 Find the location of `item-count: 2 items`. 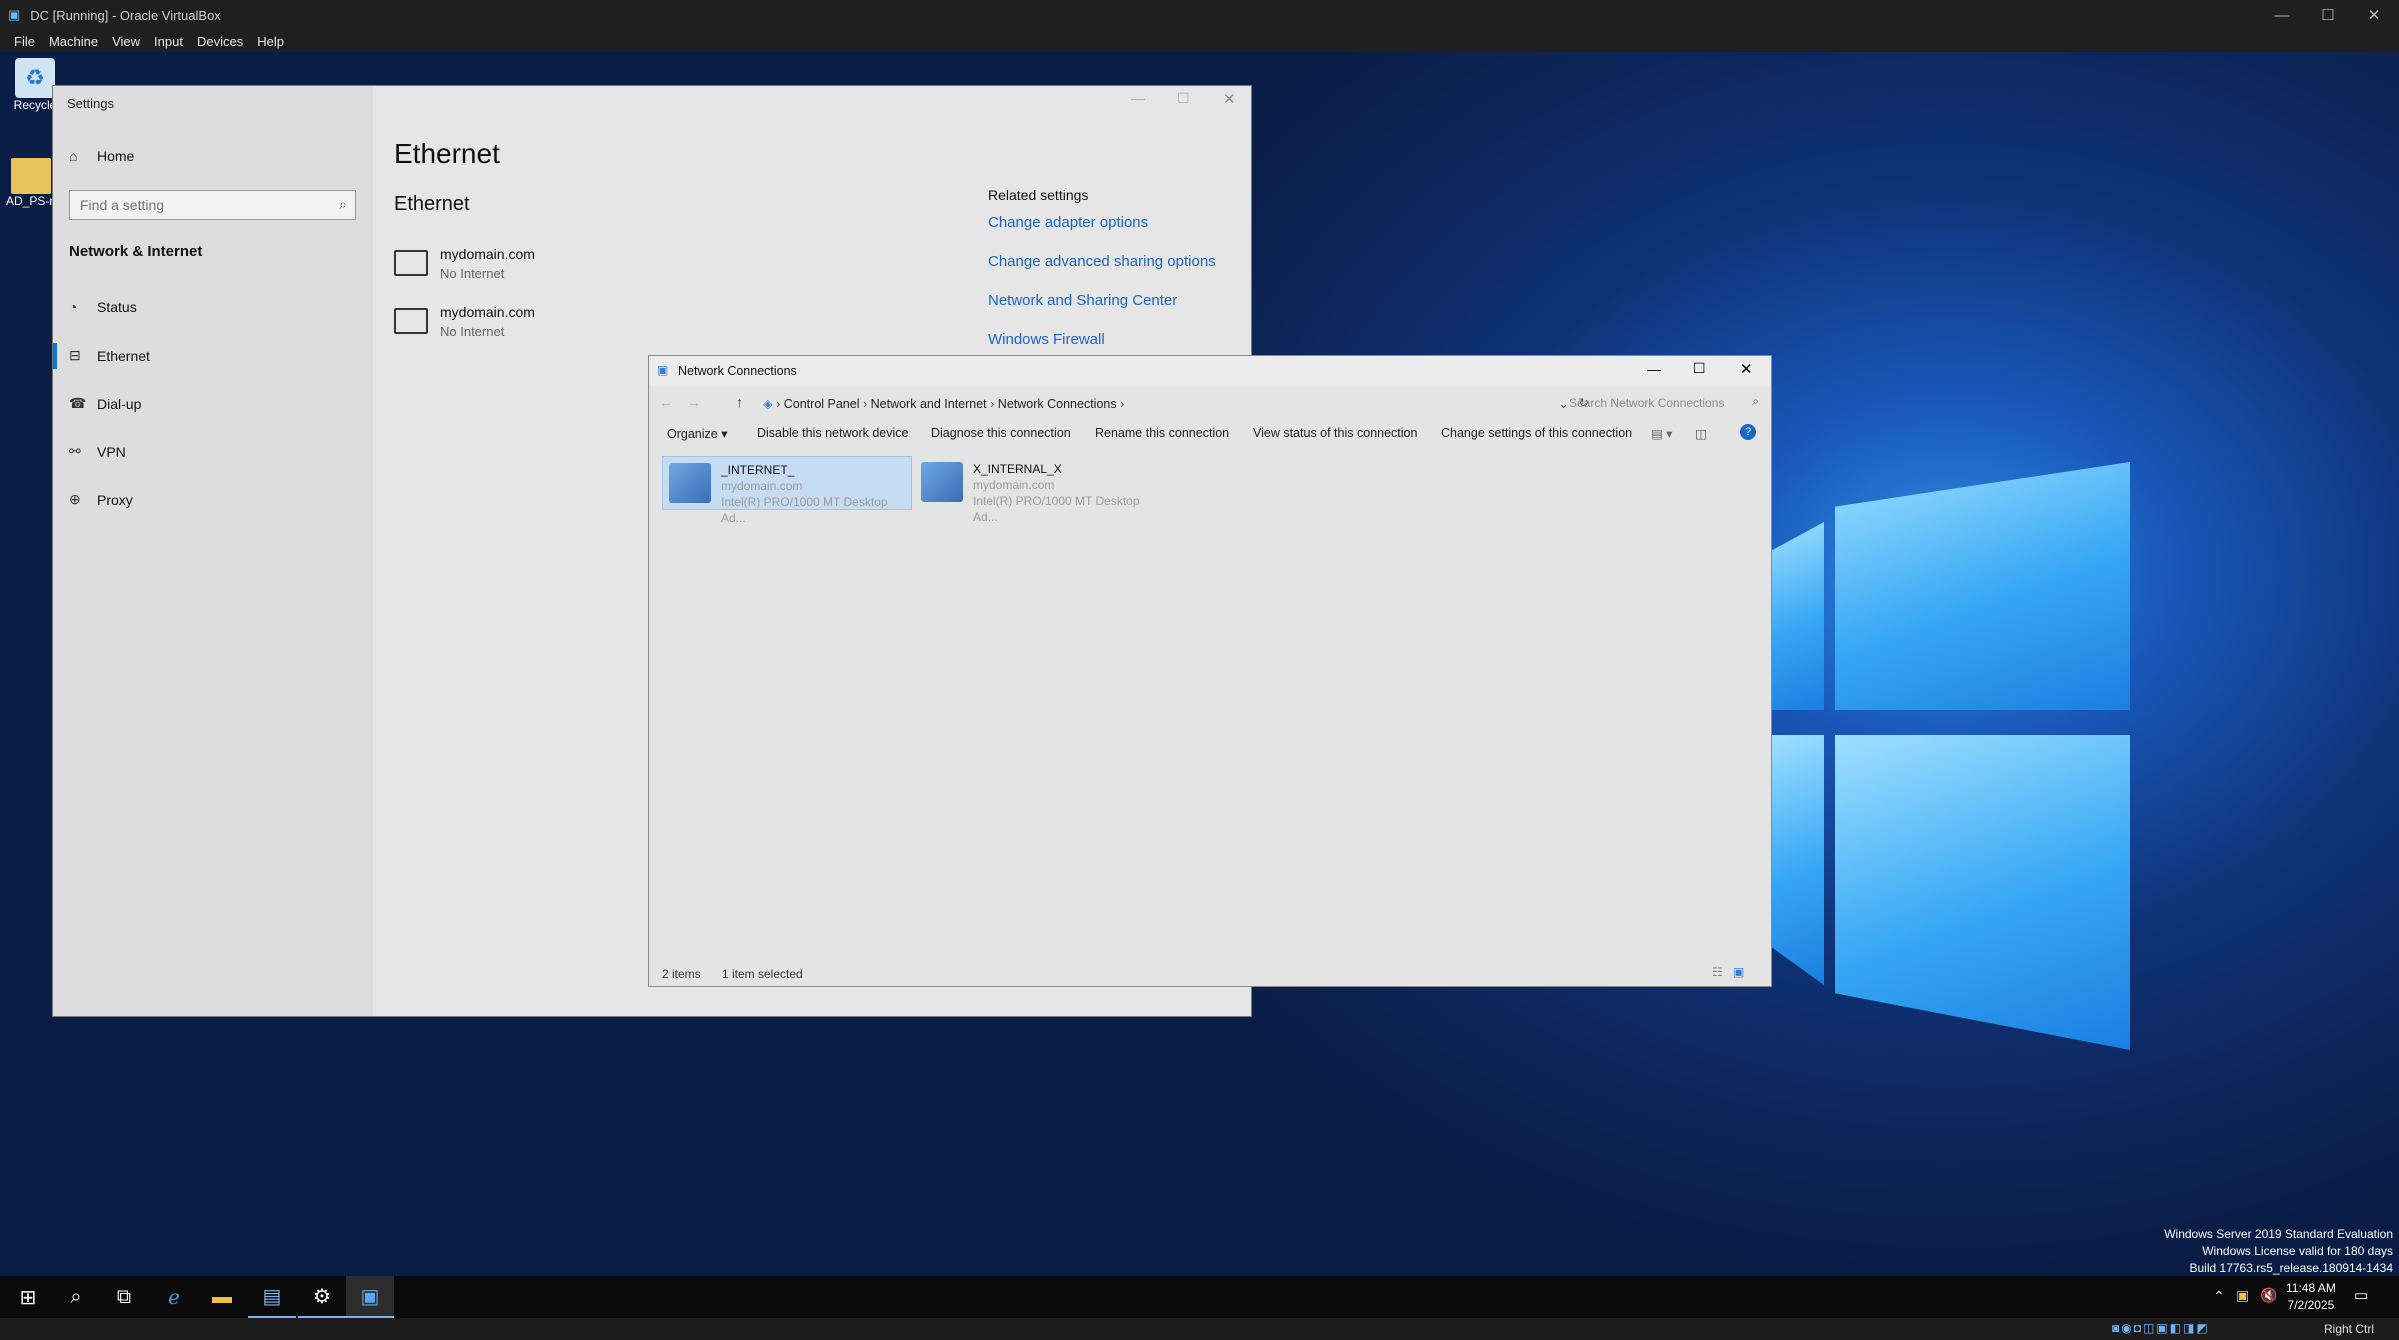

item-count: 2 items is located at coordinates (681, 974).